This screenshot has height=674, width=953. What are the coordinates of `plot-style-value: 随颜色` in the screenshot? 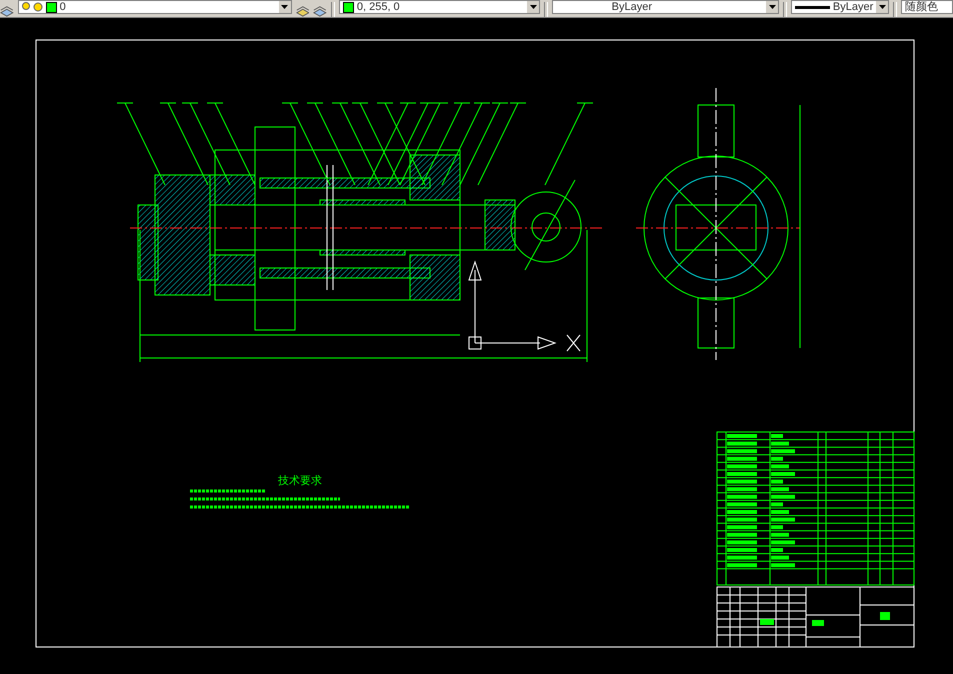 It's located at (921, 7).